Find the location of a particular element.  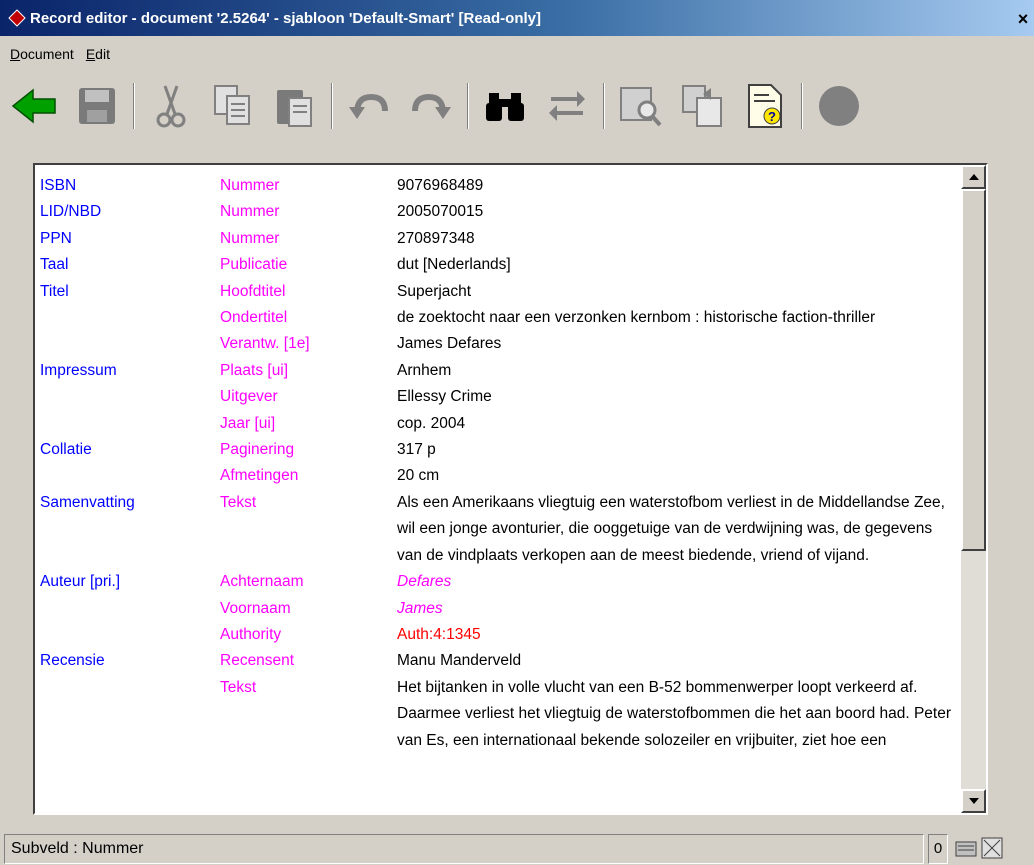

record-row: Titel Hoofdtitel Superjacht is located at coordinates (500, 292).